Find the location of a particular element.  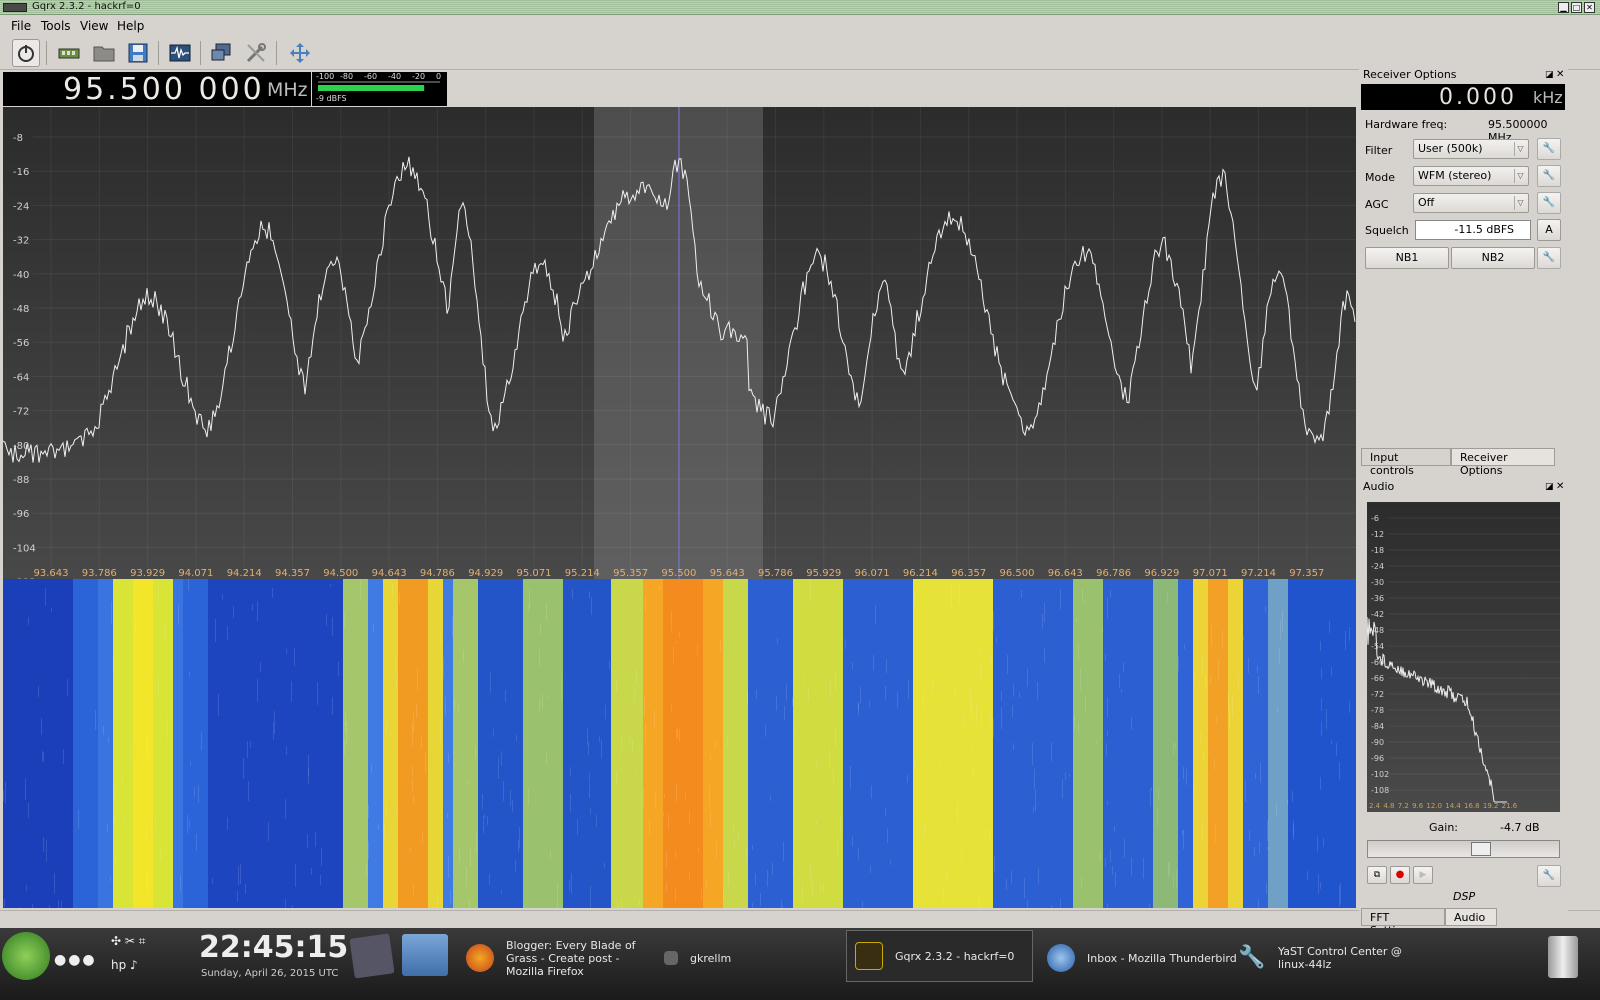

frequency-display: 95.500 000 MHz is located at coordinates (157, 89).